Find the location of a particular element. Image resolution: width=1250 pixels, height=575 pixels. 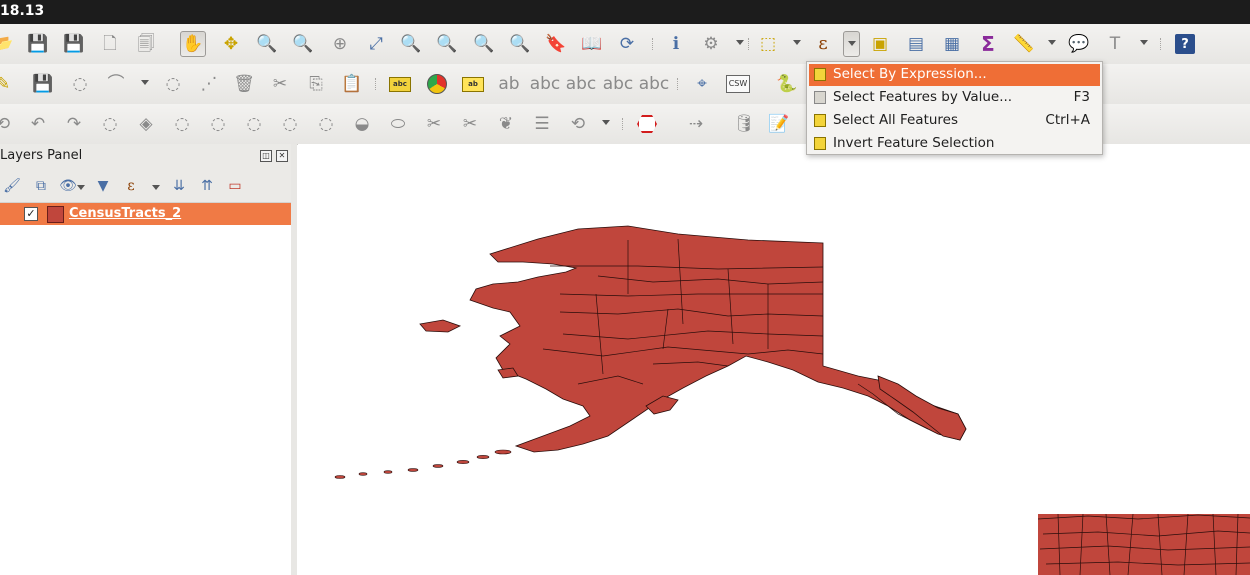

measure-line-icon: 📏 is located at coordinates (1024, 44).